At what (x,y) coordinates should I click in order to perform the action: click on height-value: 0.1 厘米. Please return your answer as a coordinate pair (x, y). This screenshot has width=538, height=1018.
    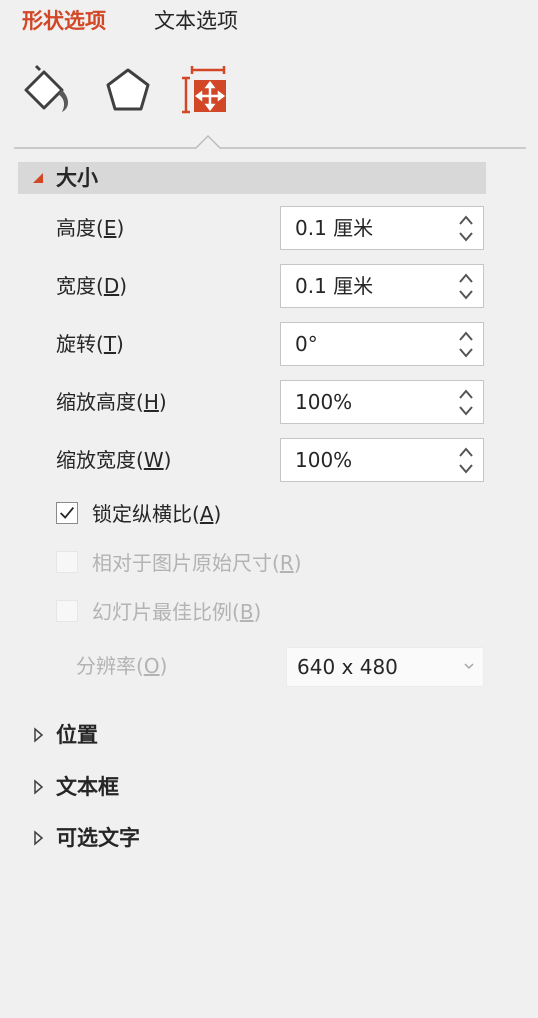
    Looking at the image, I should click on (334, 228).